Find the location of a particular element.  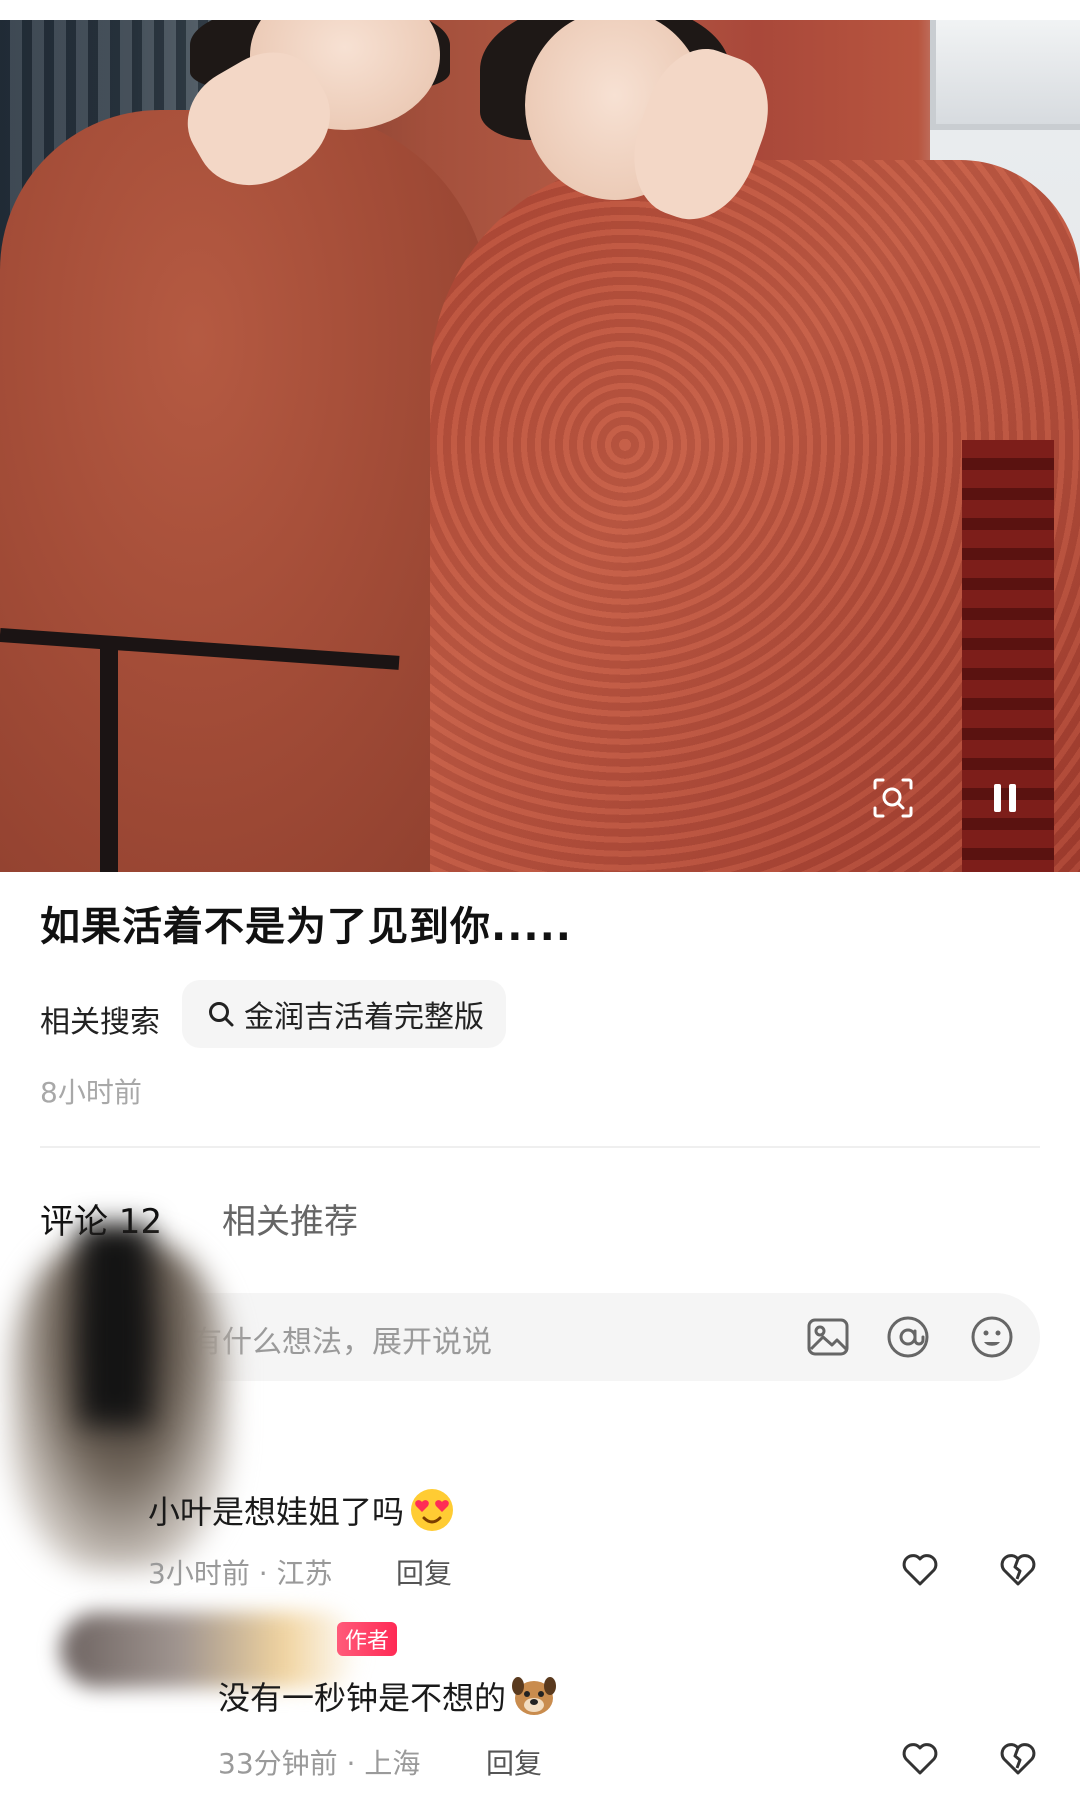

comment-input: 有什么想法，展开说说 is located at coordinates (576, 1337).